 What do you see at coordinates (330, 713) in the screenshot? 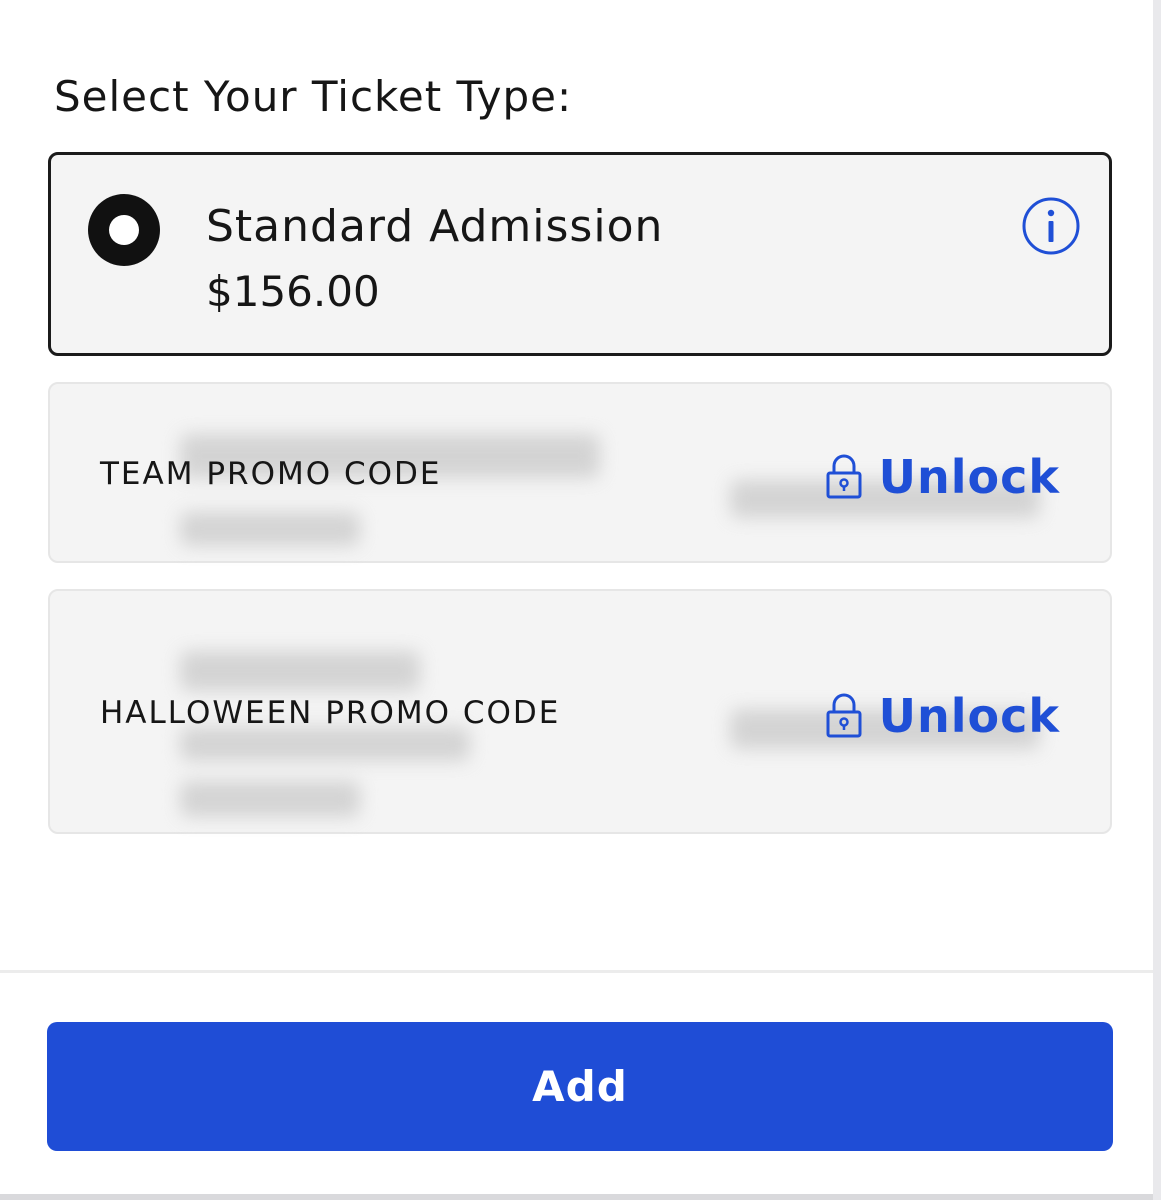
I see `promo-label: HALLOWEEN PROMO CODE` at bounding box center [330, 713].